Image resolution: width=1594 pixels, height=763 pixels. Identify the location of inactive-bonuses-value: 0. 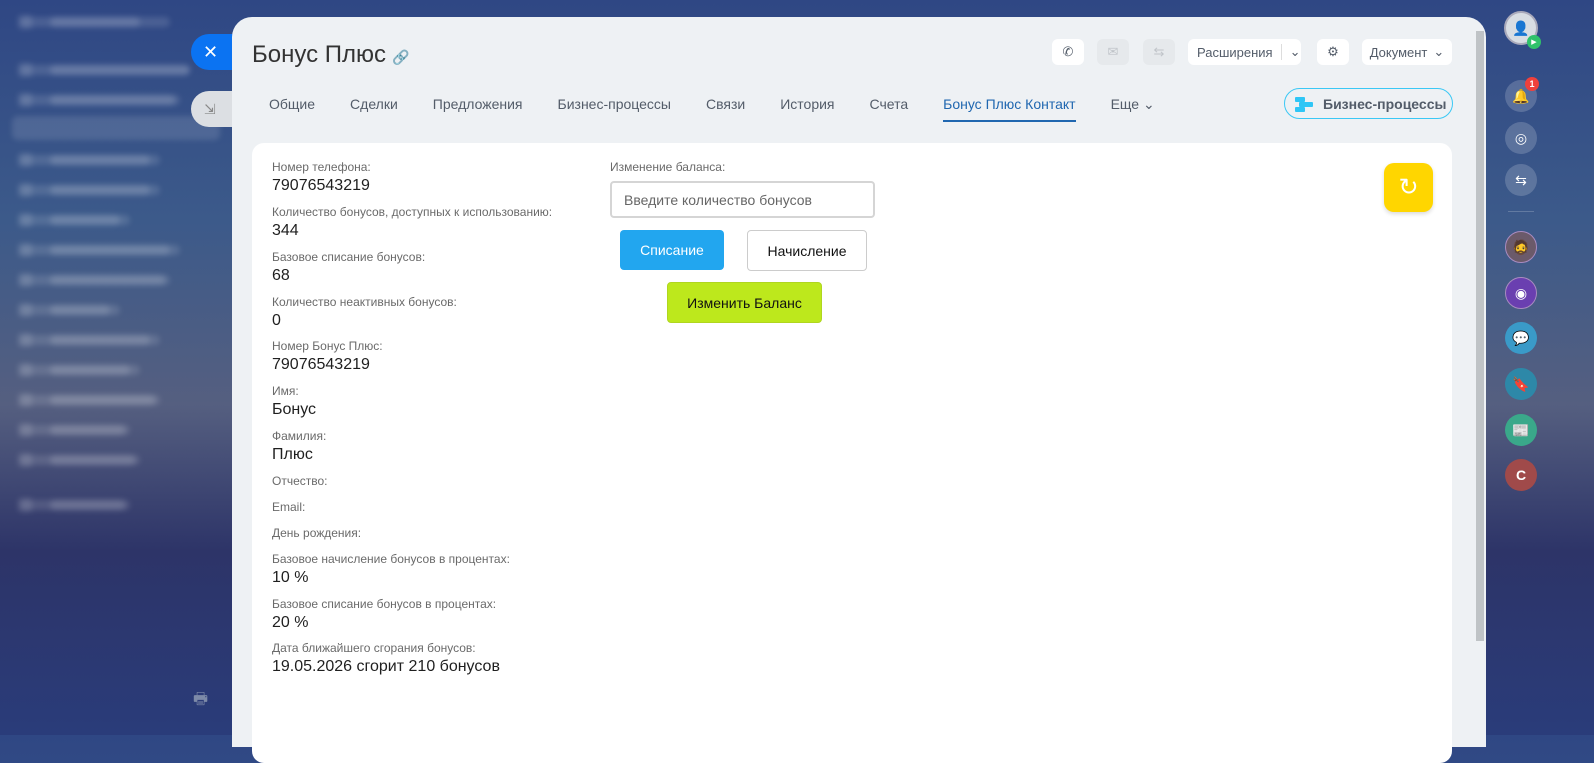
(276, 320).